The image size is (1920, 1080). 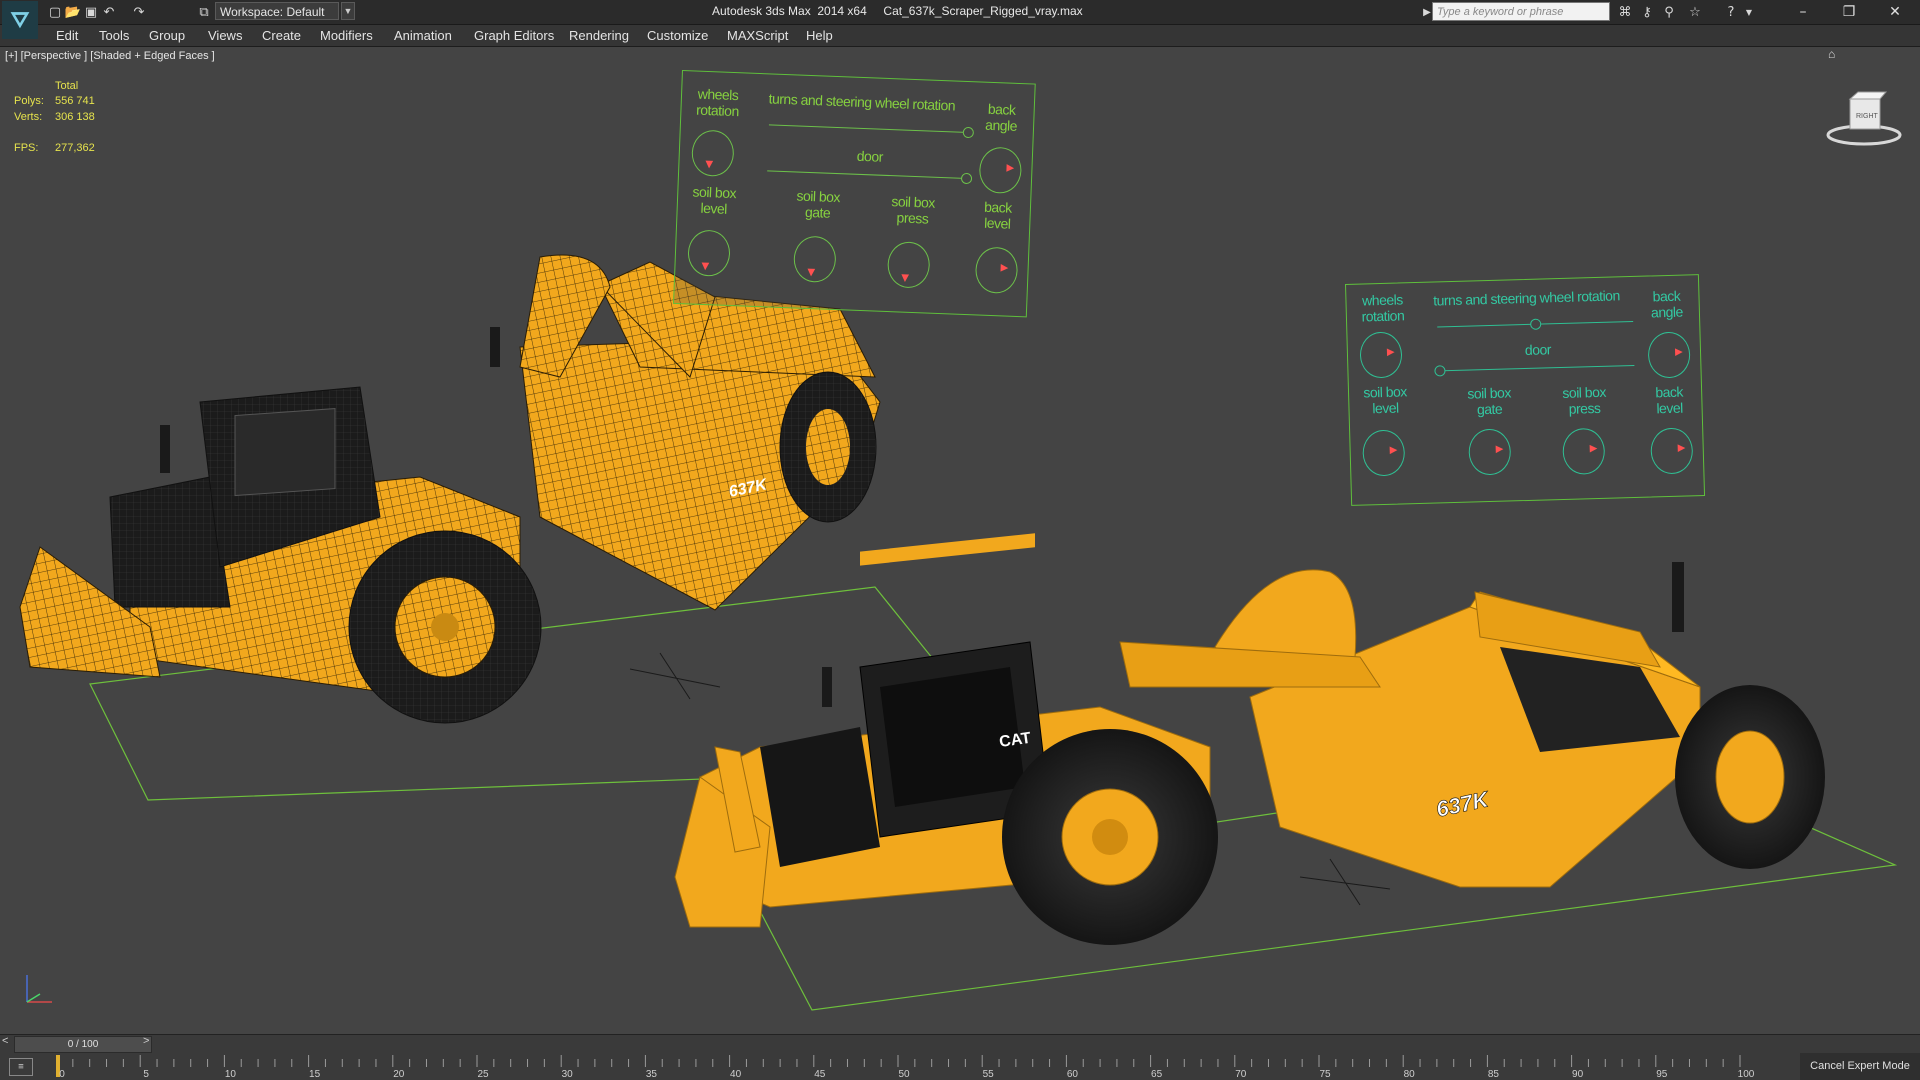 I want to click on frame-tick-label: 25, so click(x=483, y=1074).